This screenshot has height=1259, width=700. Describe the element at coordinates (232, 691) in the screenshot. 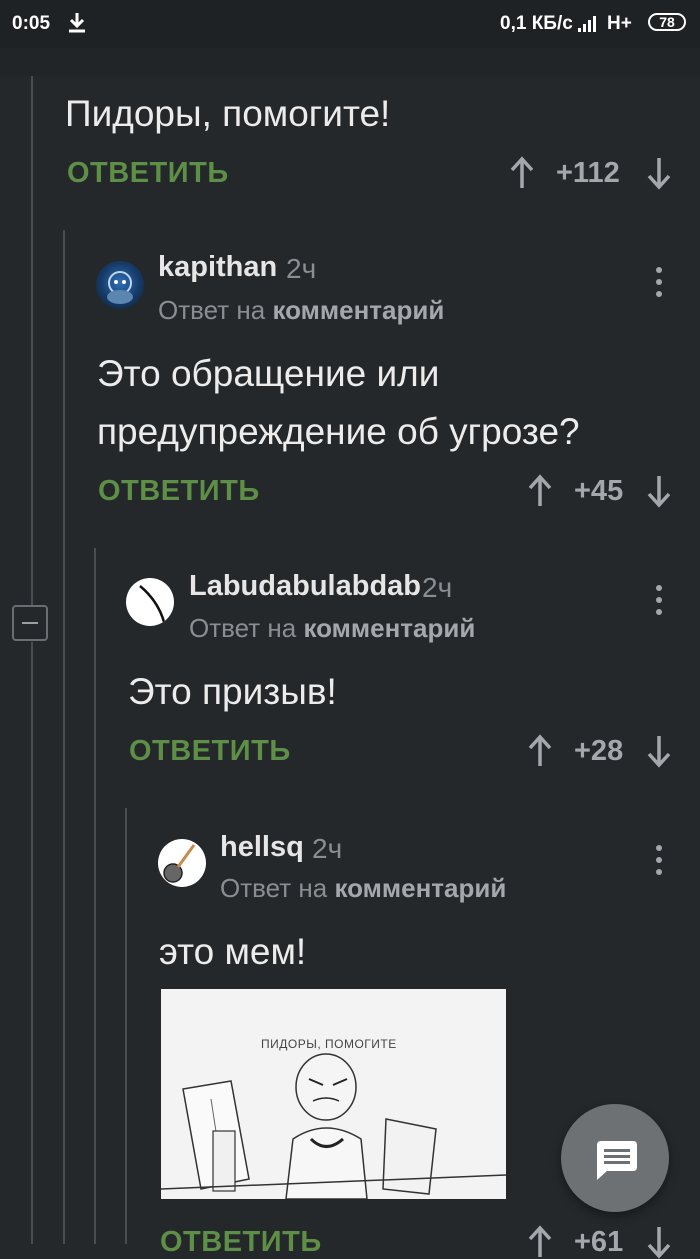

I see `comment-text: Это призыв!` at that location.